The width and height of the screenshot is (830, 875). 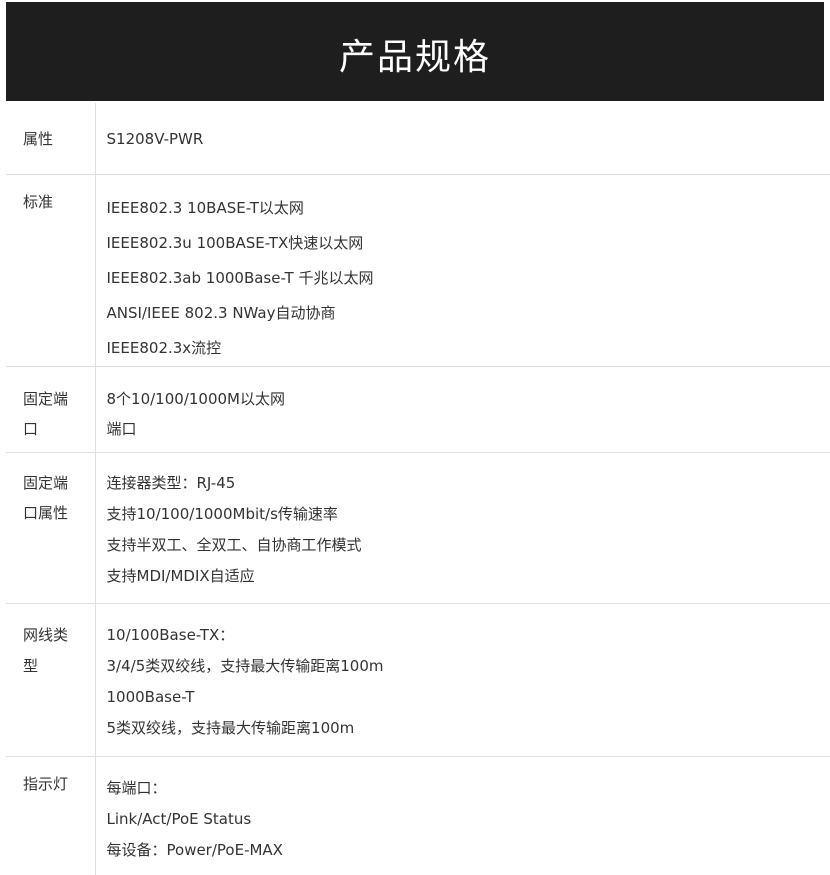 I want to click on attr-label: 口属性, so click(x=53, y=513).